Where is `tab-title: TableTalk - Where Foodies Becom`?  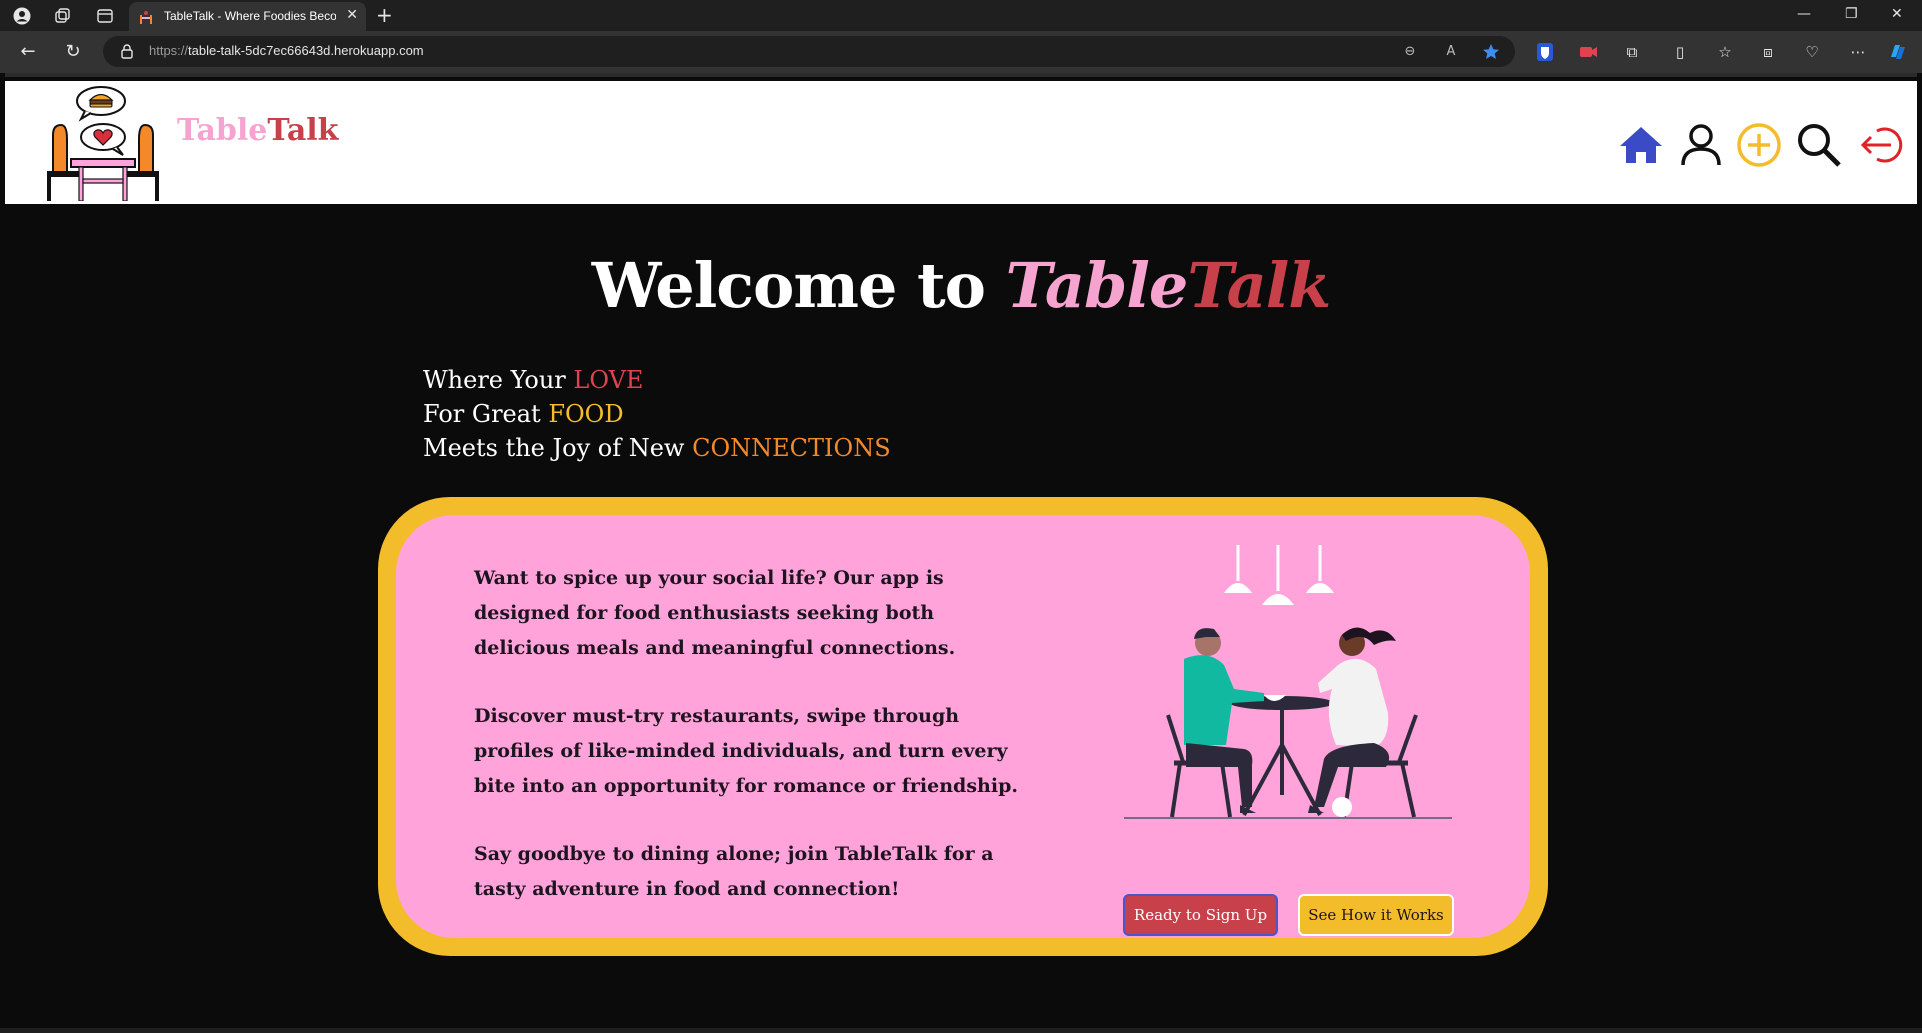 tab-title: TableTalk - Where Foodies Becom is located at coordinates (250, 16).